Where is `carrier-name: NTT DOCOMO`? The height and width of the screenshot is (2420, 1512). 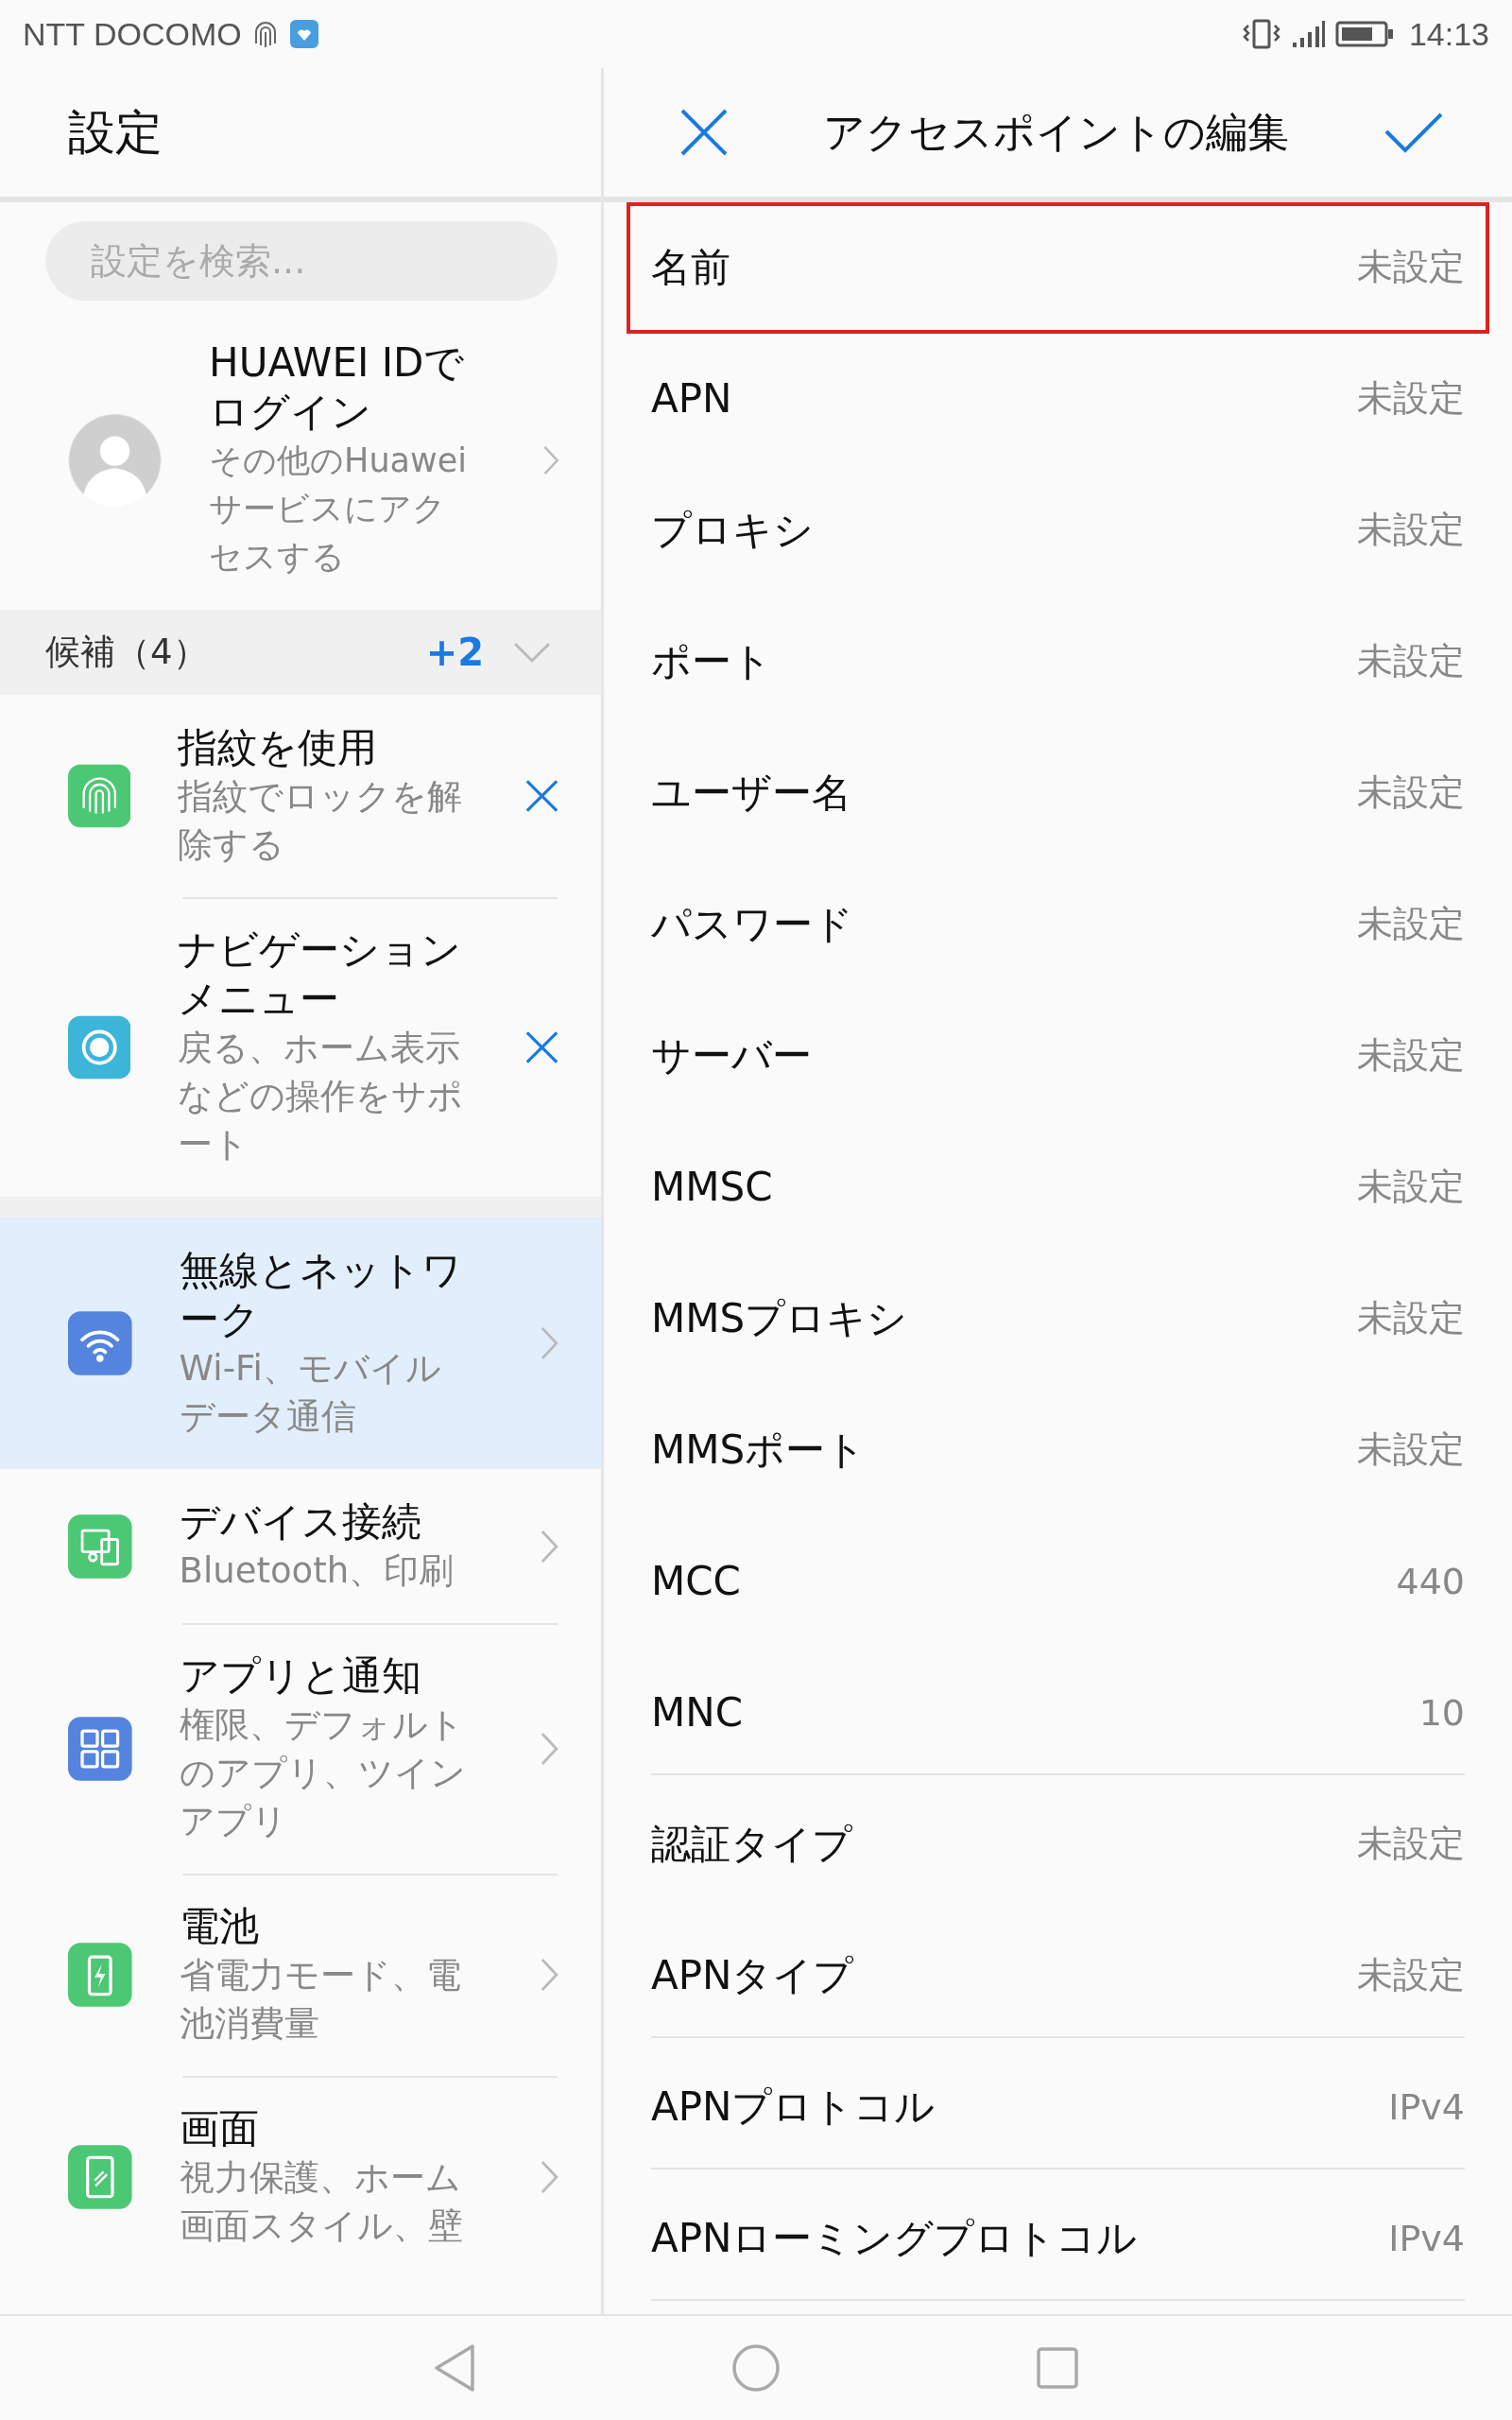 carrier-name: NTT DOCOMO is located at coordinates (132, 34).